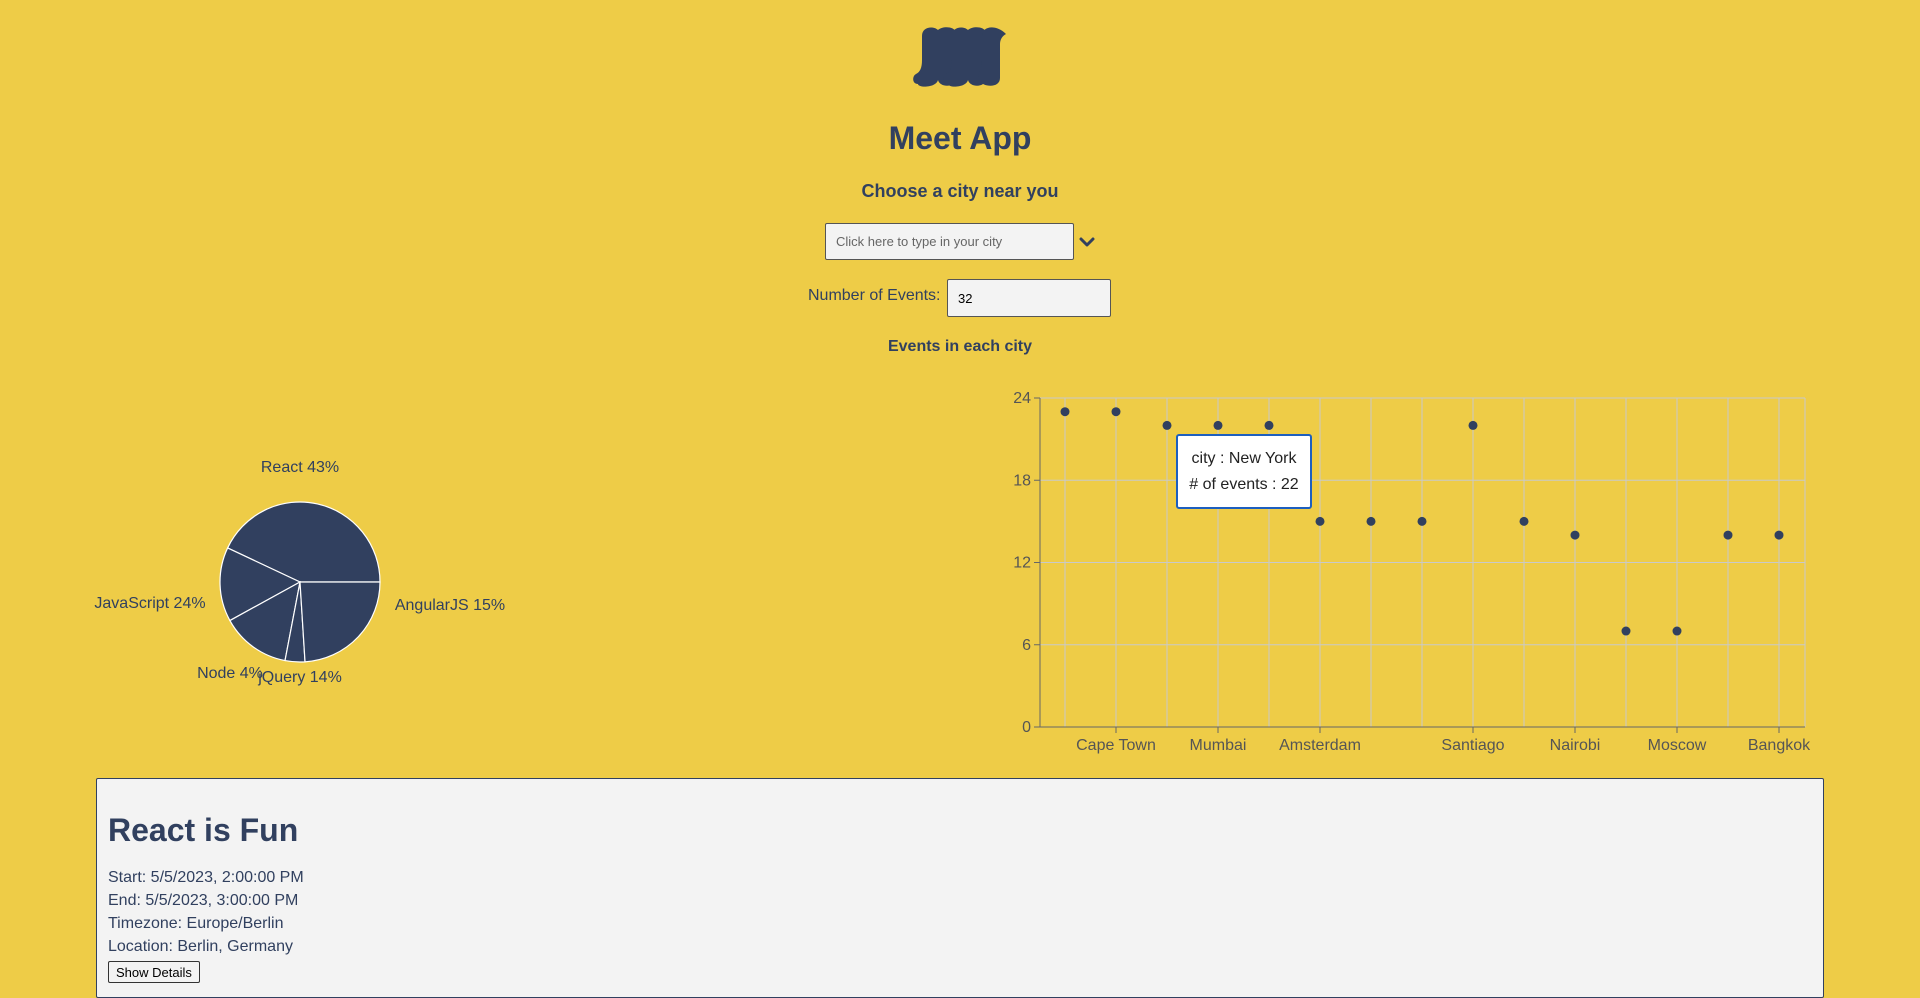  Describe the element at coordinates (203, 900) in the screenshot. I see `event-end: End: 5/5/2023, 3:00:00 PM` at that location.